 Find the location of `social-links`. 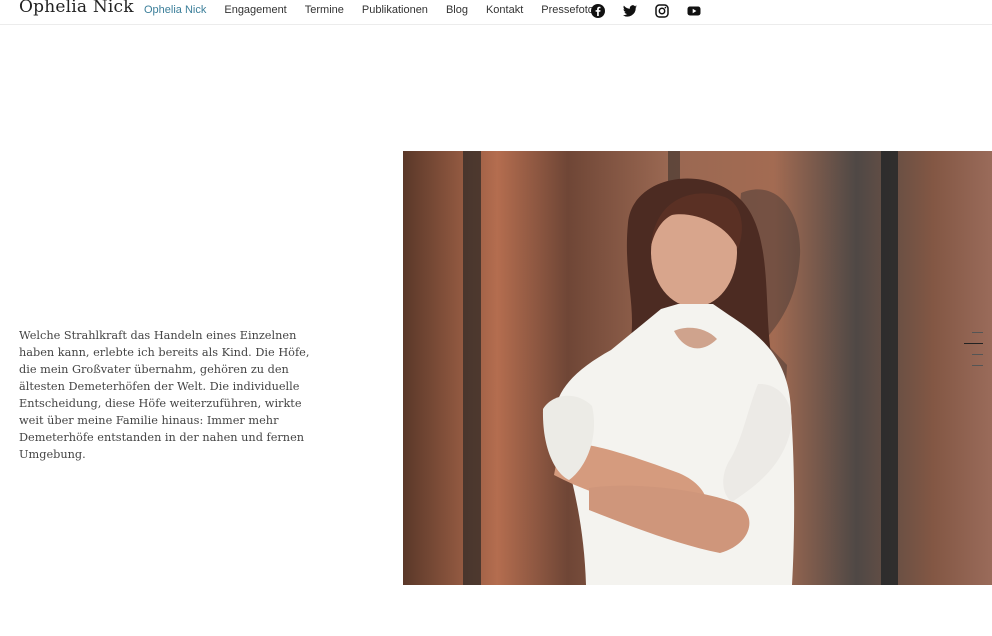

social-links is located at coordinates (646, 11).